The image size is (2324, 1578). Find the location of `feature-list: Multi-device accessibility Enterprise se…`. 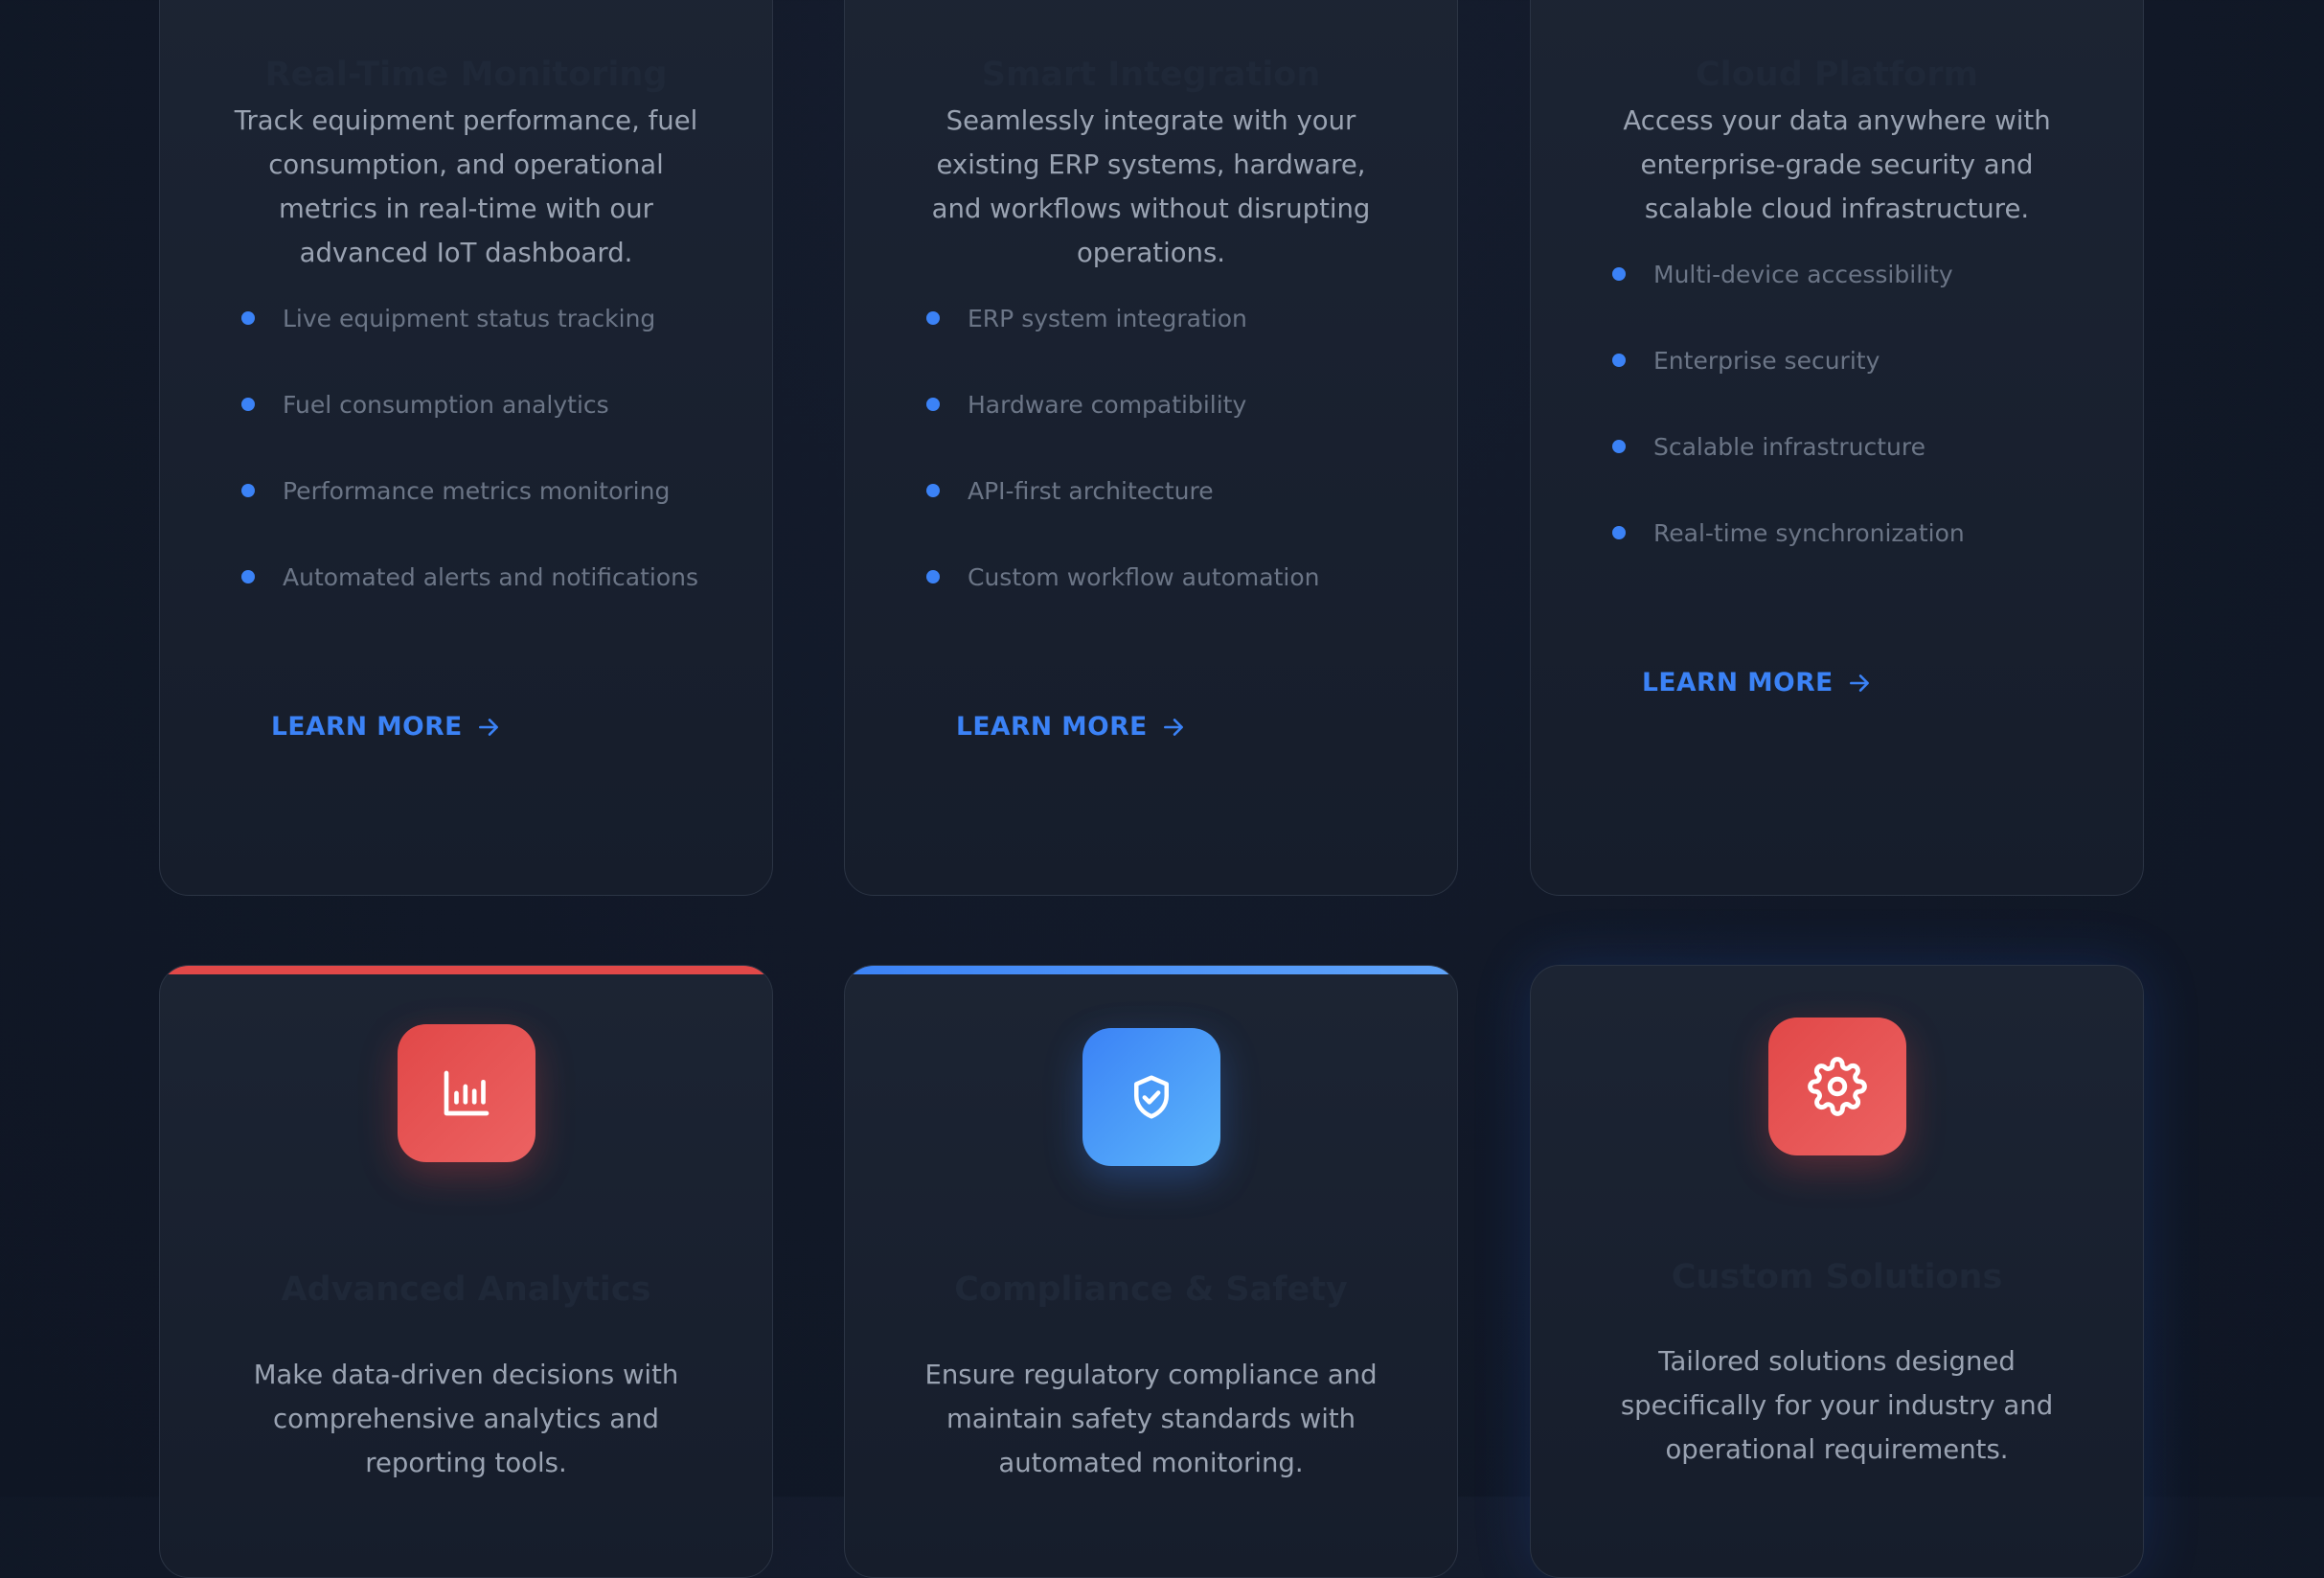

feature-list: Multi-device accessibility Enterprise se… is located at coordinates (1788, 403).